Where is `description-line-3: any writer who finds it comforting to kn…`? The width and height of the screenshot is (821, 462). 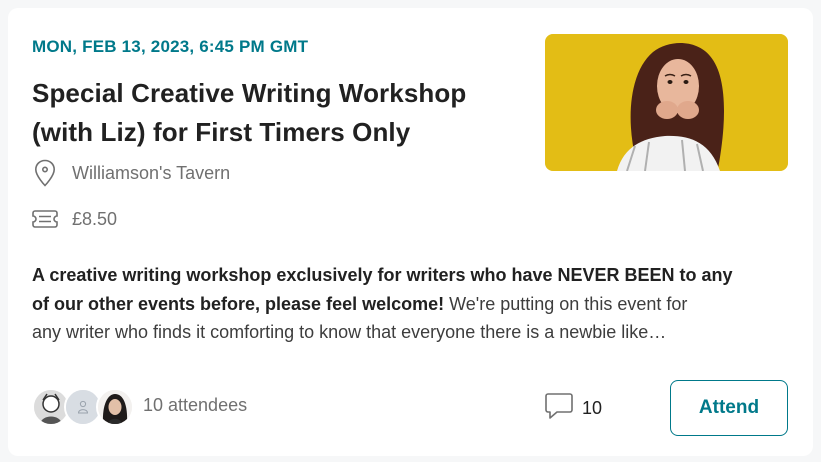 description-line-3: any writer who finds it comforting to kn… is located at coordinates (349, 332).